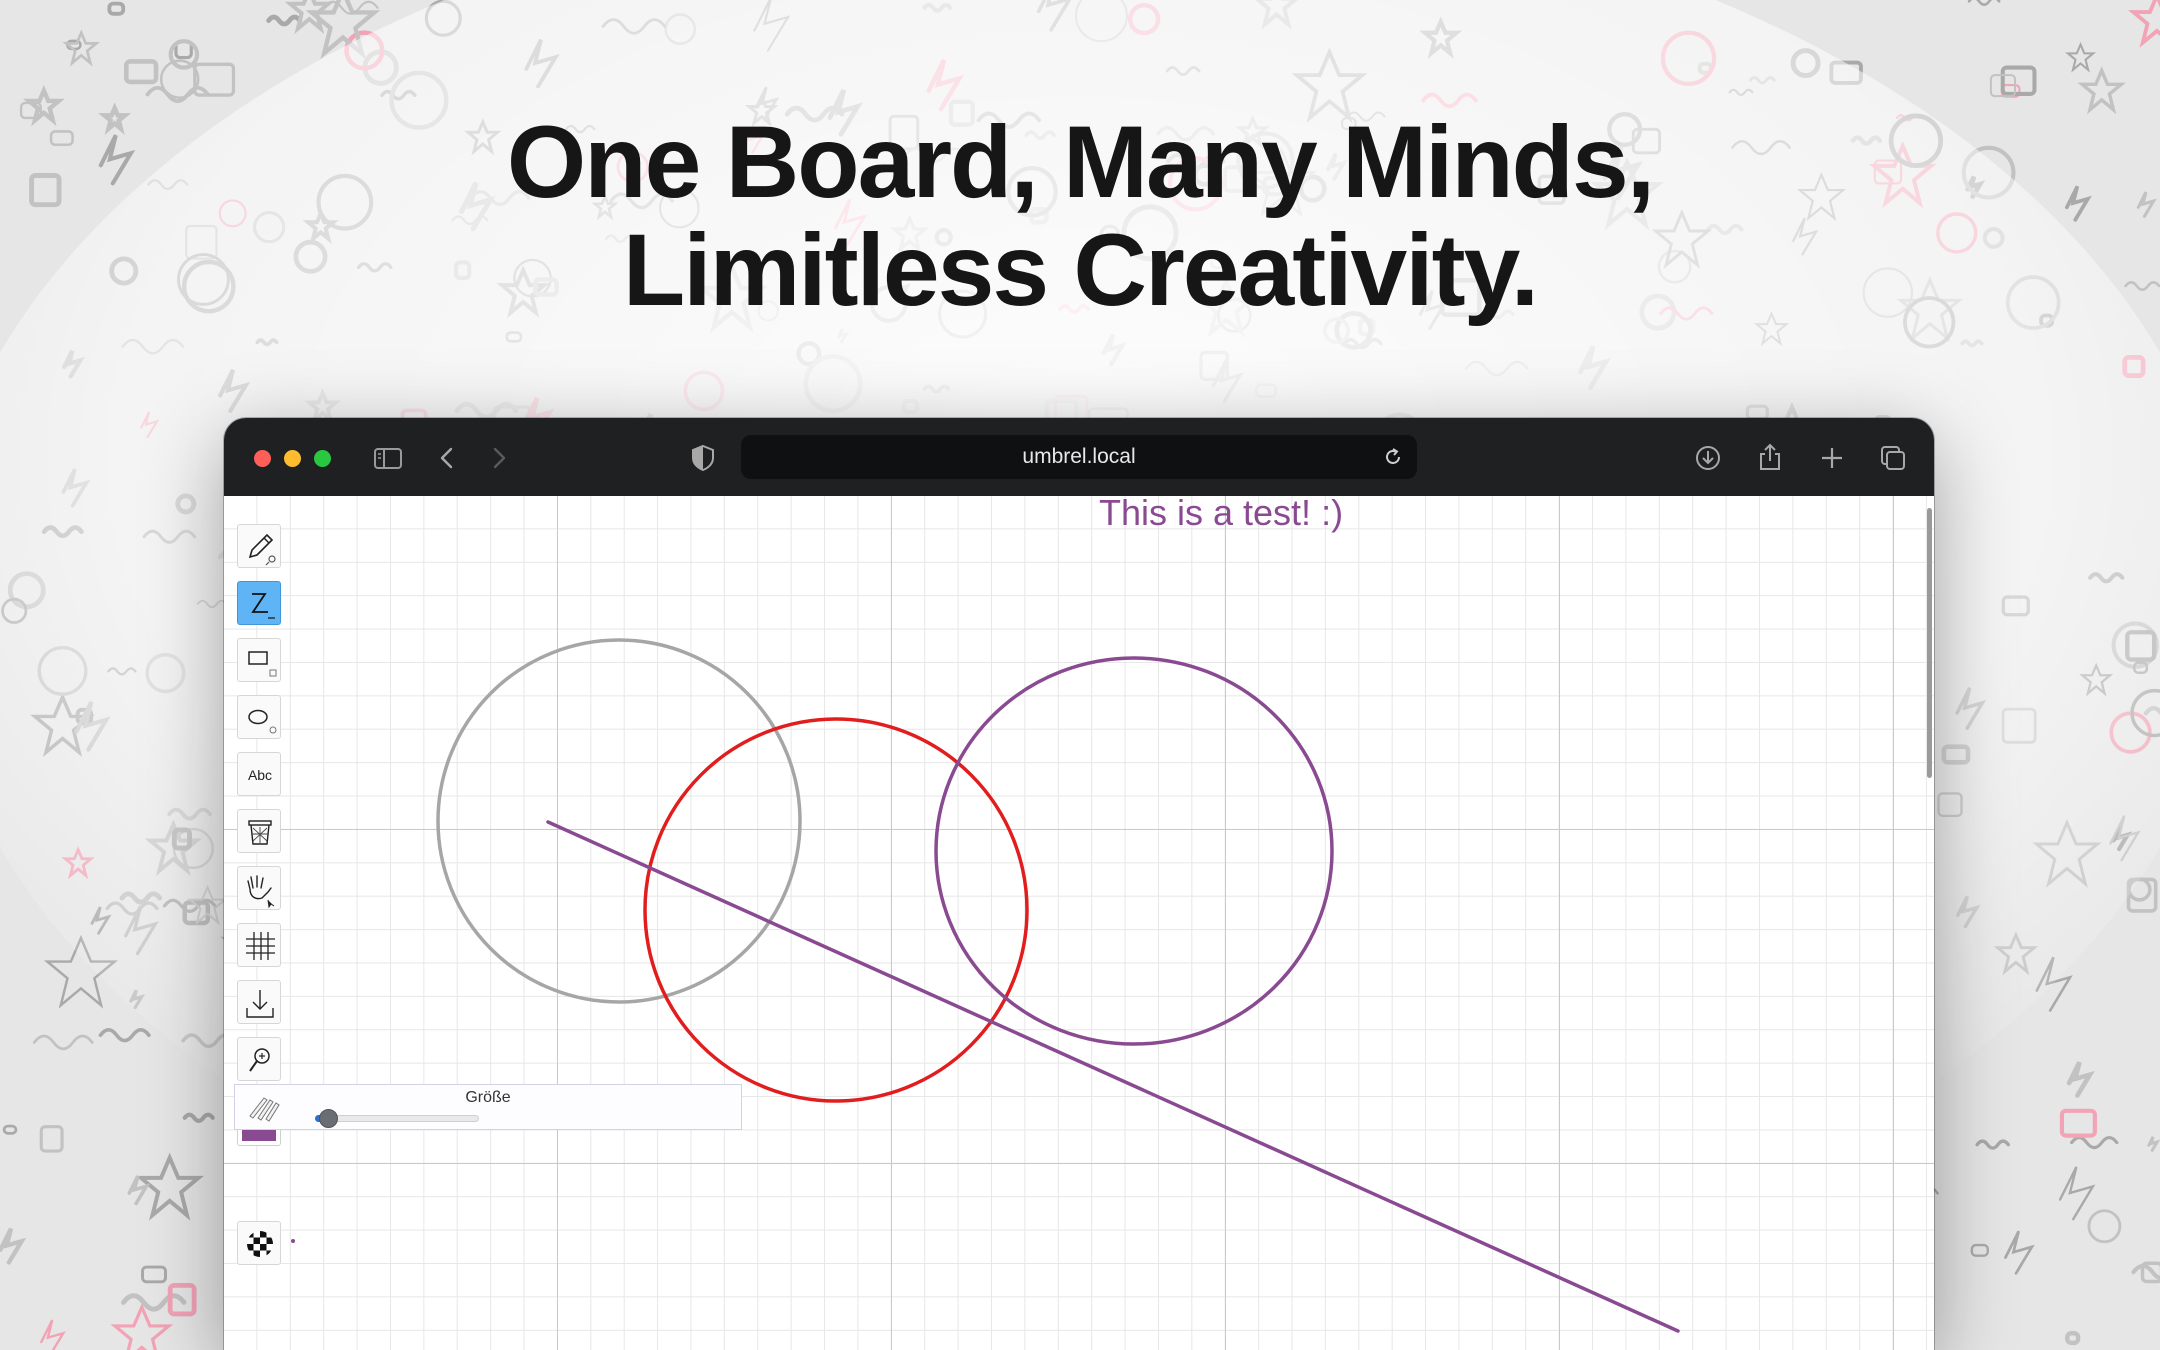 The height and width of the screenshot is (1350, 2160). I want to click on clear-tool, so click(259, 831).